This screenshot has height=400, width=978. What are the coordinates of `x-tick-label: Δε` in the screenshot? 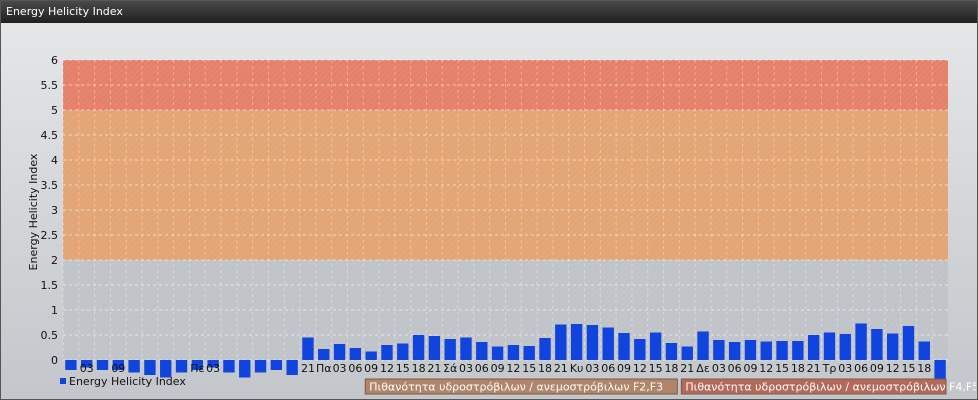 It's located at (703, 368).